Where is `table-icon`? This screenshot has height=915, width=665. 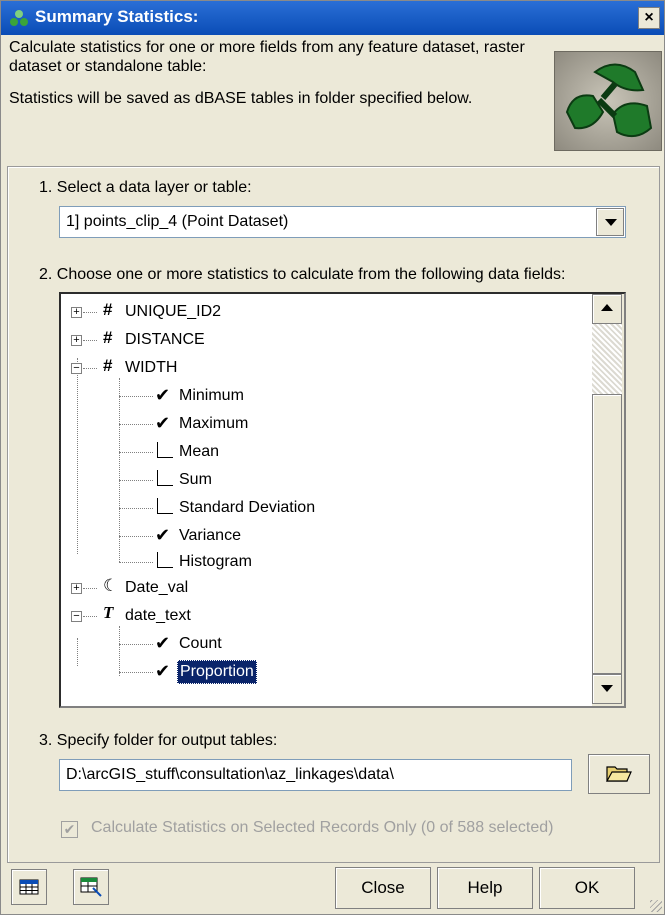 table-icon is located at coordinates (29, 887).